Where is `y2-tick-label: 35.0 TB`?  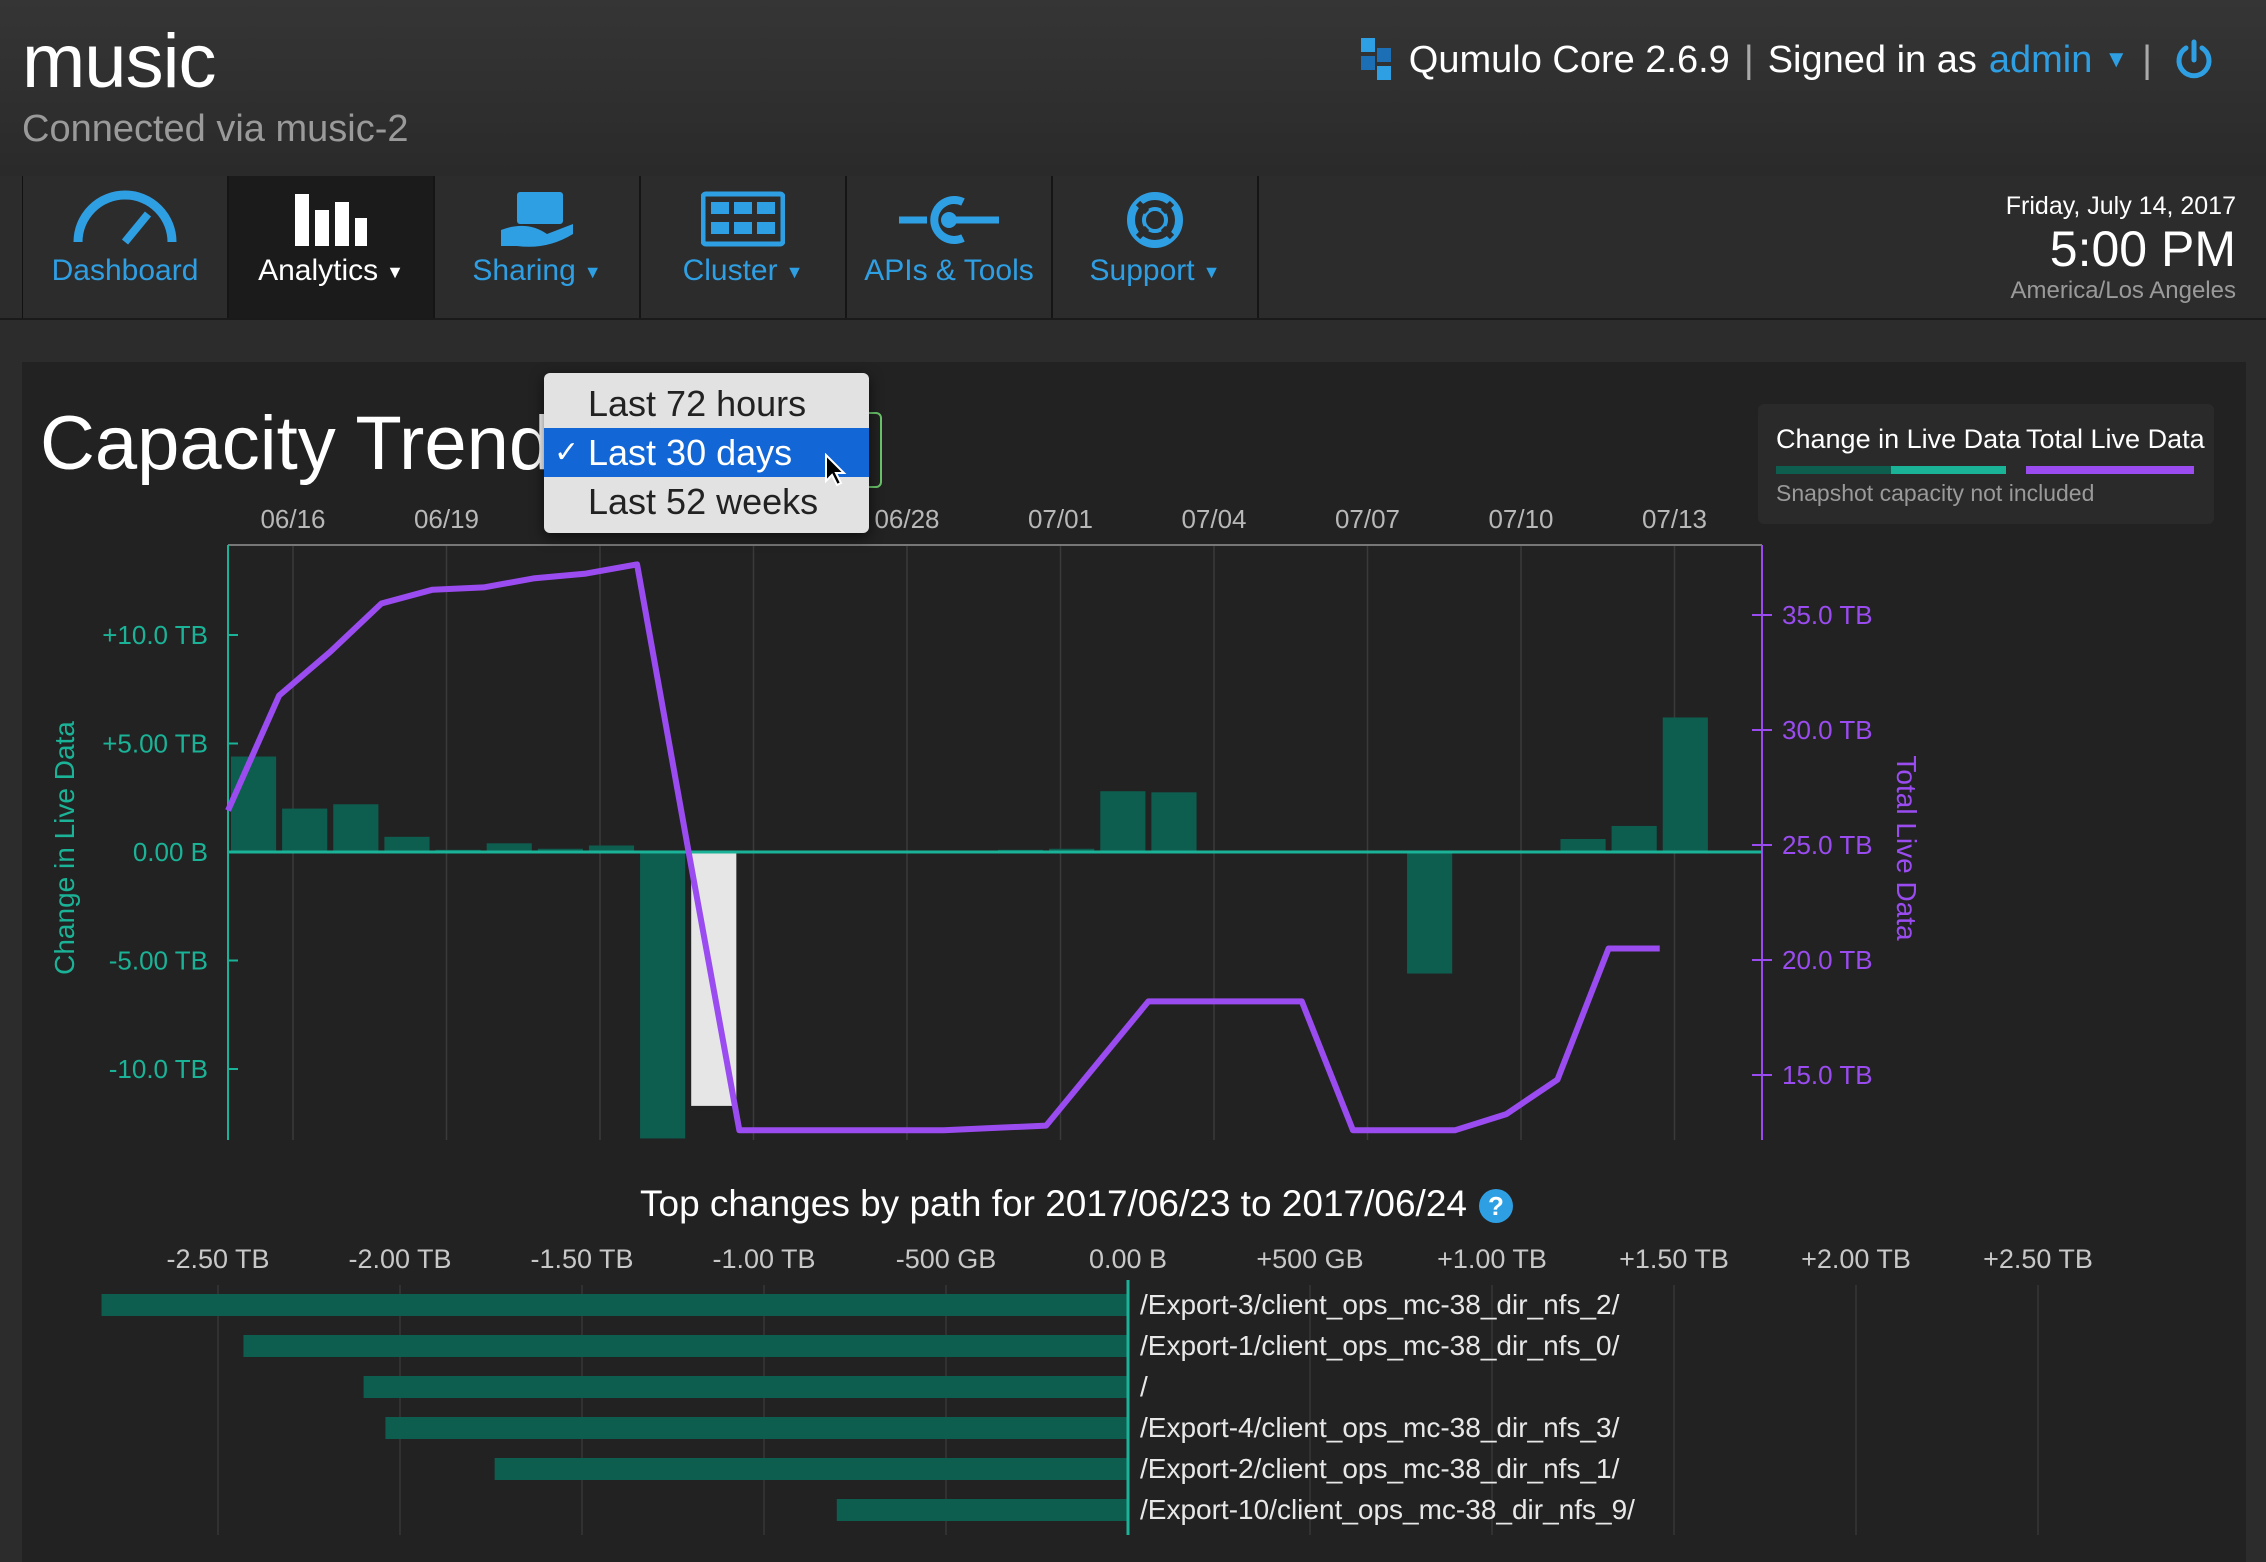
y2-tick-label: 35.0 TB is located at coordinates (1827, 615).